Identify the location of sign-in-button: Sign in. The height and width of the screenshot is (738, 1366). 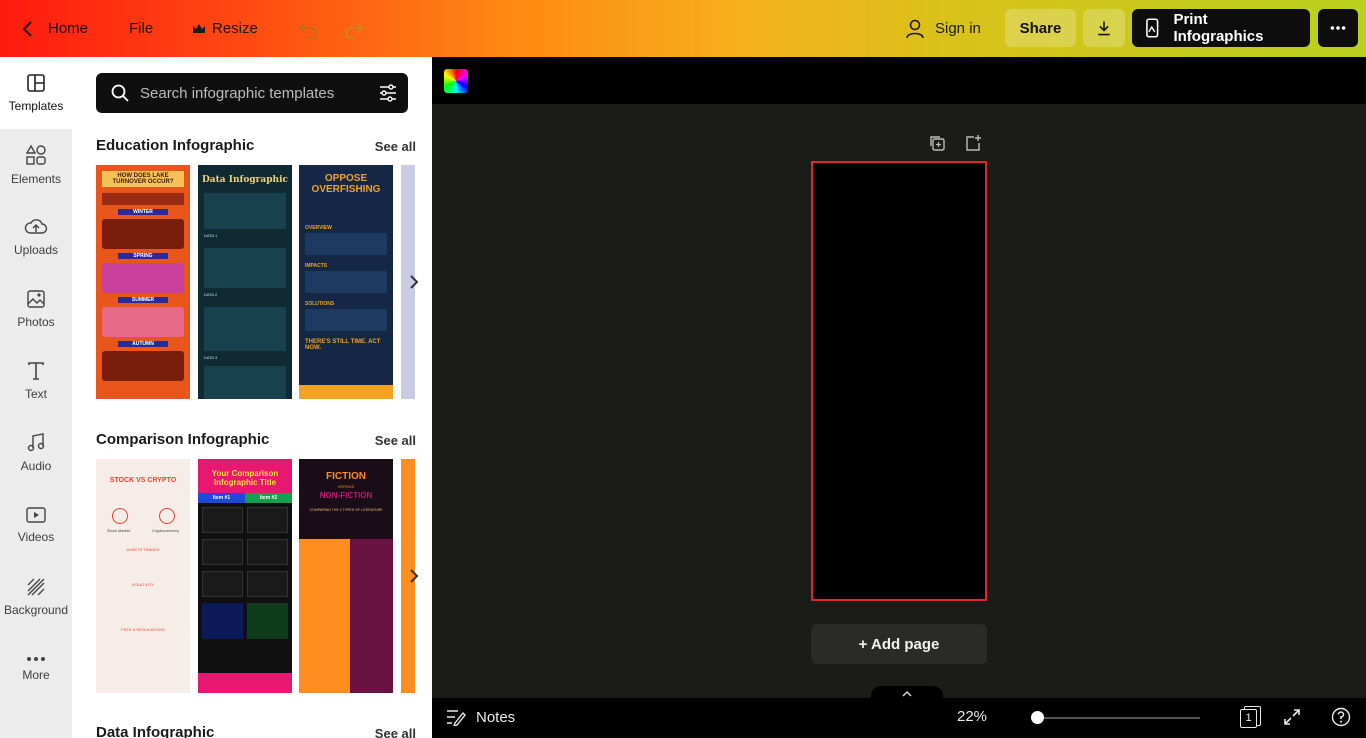
(942, 28).